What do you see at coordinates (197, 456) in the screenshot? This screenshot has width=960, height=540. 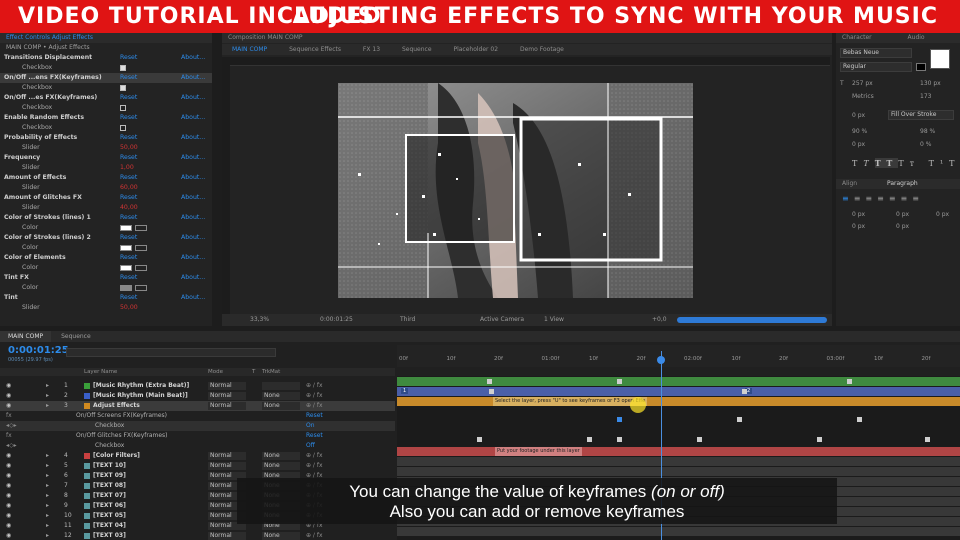 I see `layer-row: ◉ ▸ 4 [Color Filters] Normal None ⊕ ∕ fx` at bounding box center [197, 456].